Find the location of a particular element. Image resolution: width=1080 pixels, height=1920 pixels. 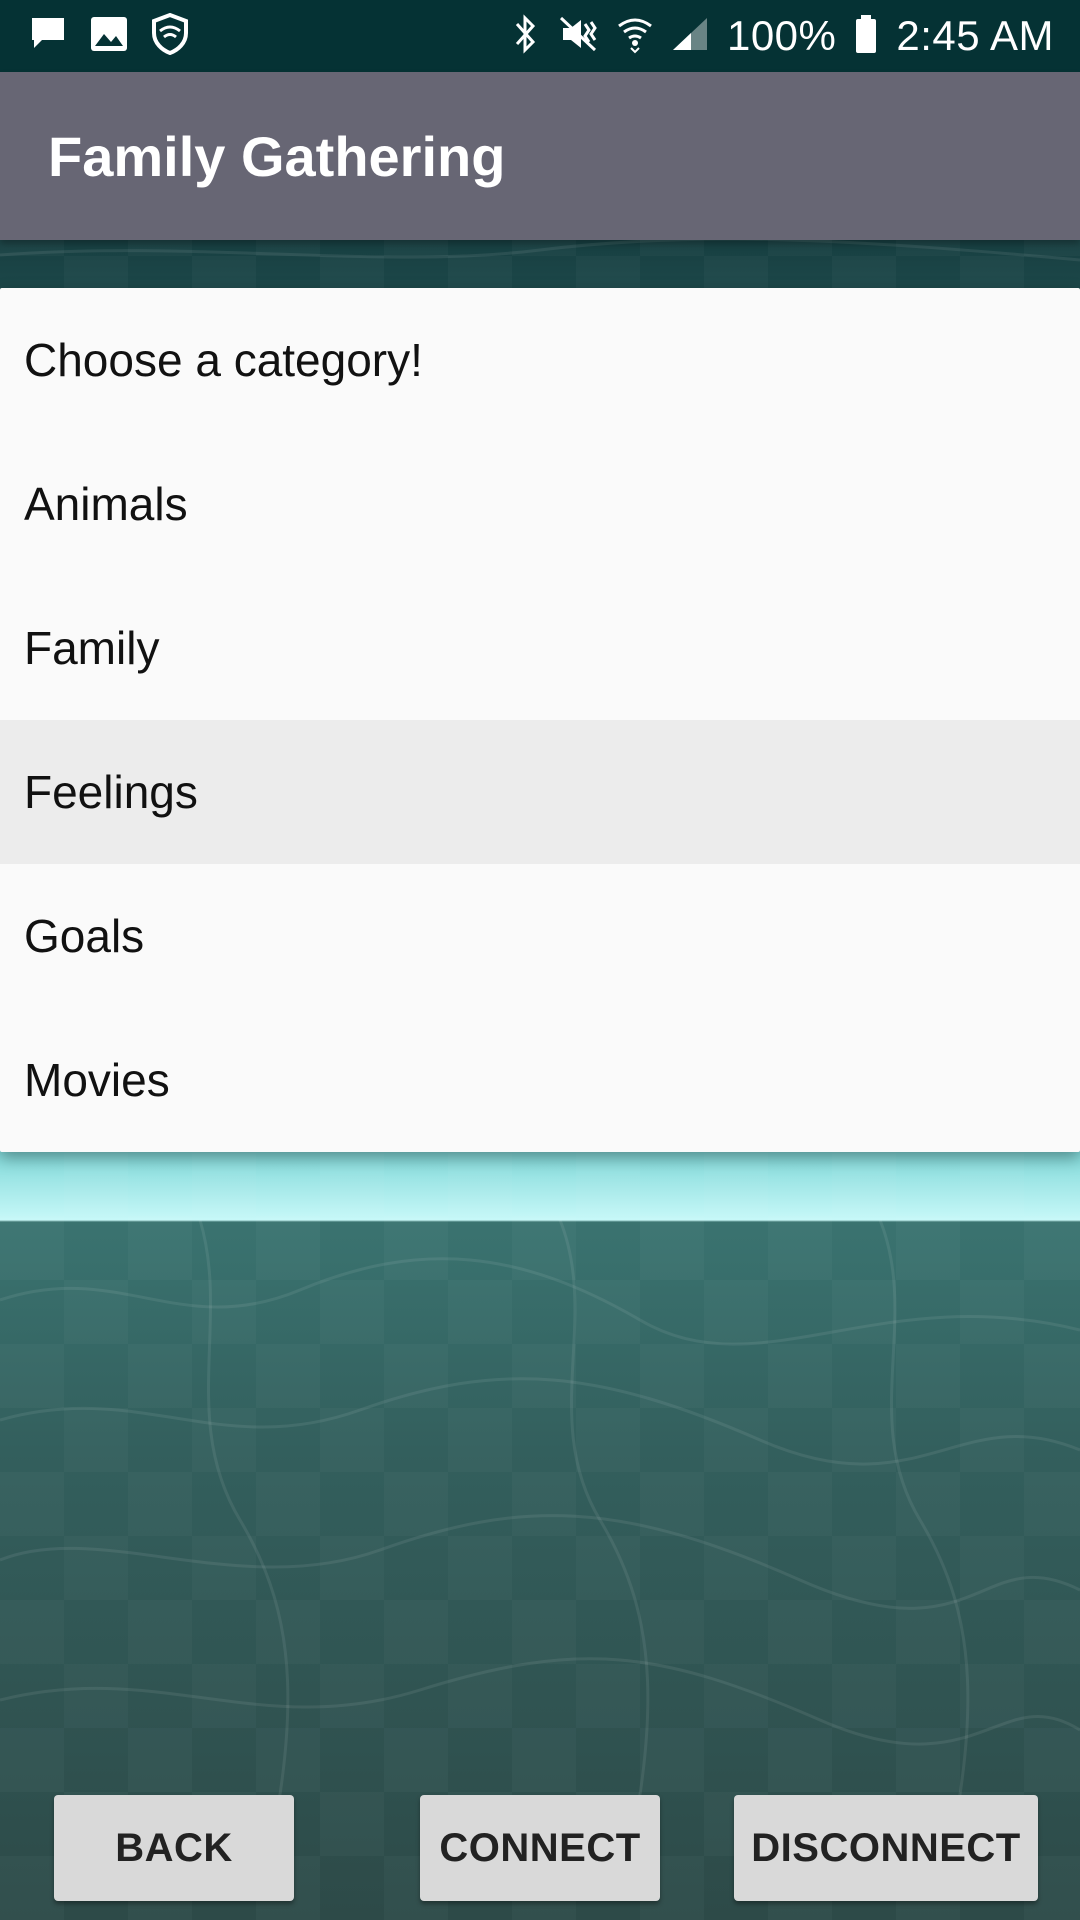

status-bar: 100% 2:45 AM is located at coordinates (540, 36).